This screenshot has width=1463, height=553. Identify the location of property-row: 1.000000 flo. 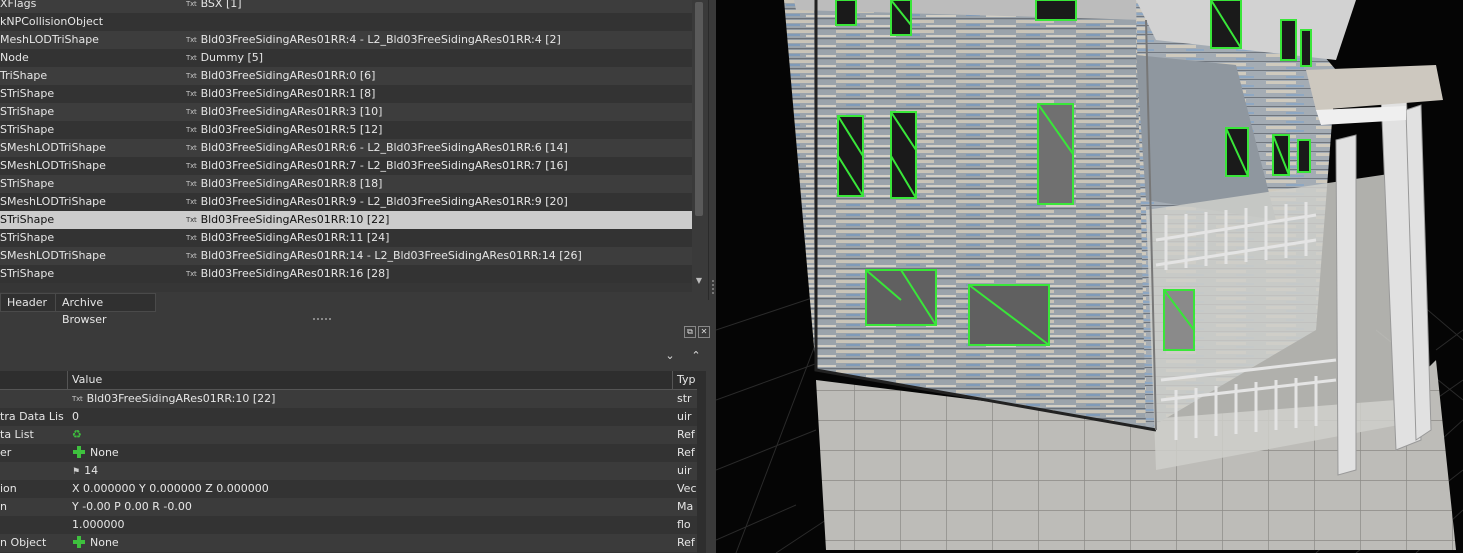
(353, 525).